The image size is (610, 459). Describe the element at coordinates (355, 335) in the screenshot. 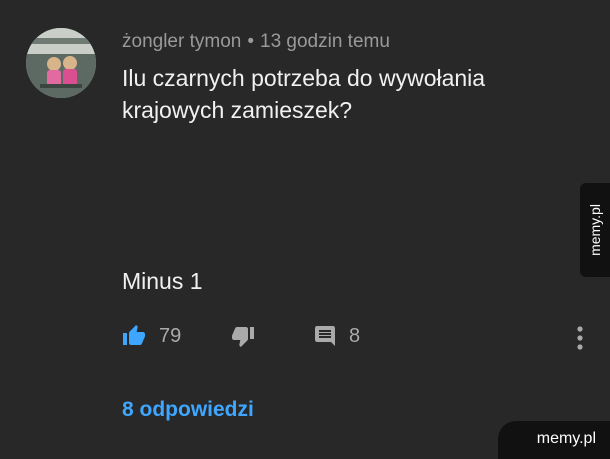

I see `reply-count: 8` at that location.